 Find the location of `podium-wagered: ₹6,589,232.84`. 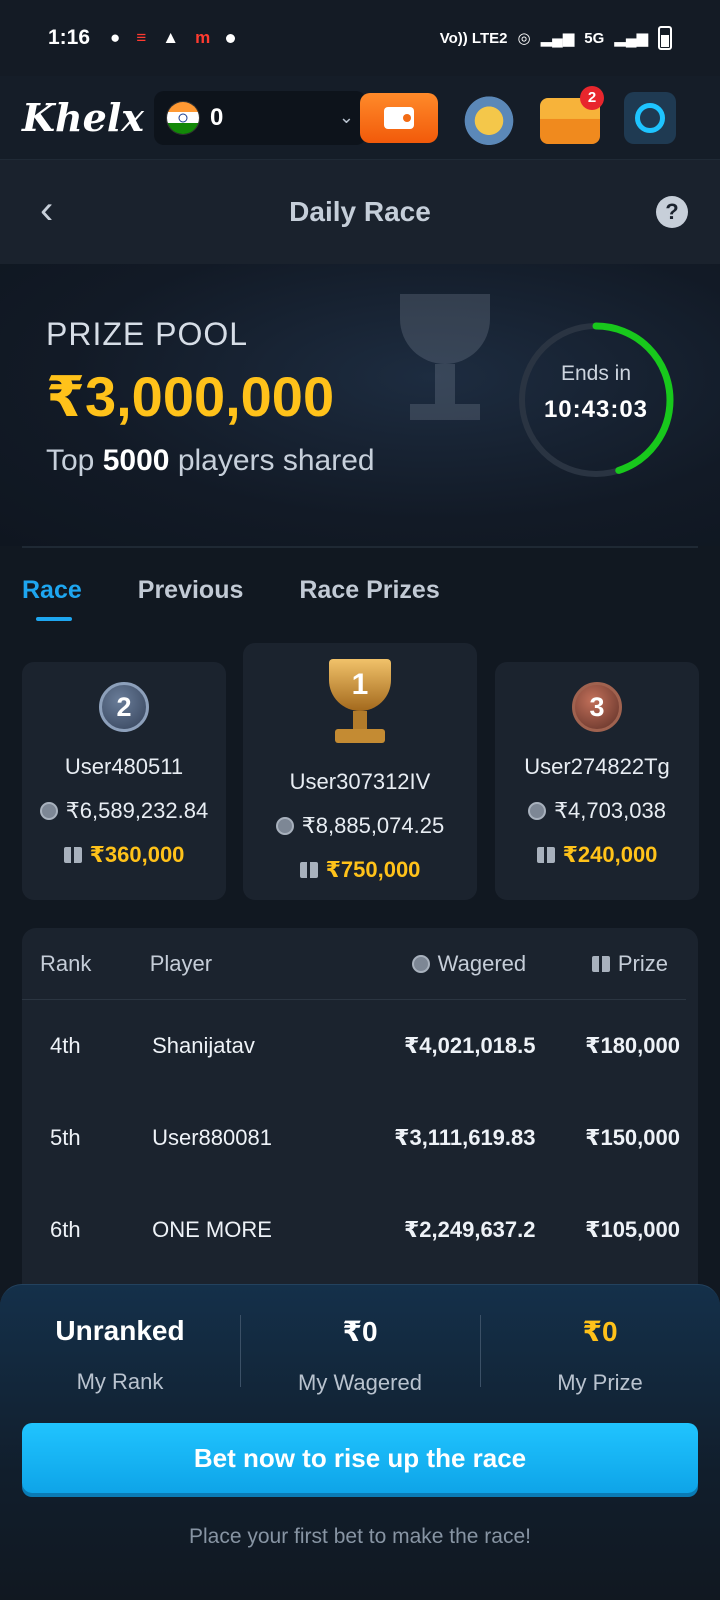

podium-wagered: ₹6,589,232.84 is located at coordinates (124, 811).